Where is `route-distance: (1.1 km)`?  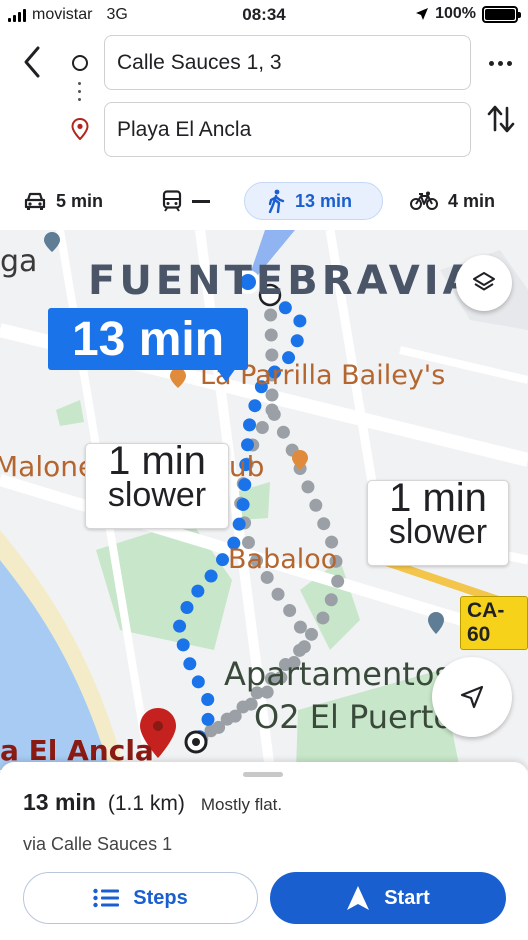 route-distance: (1.1 km) is located at coordinates (146, 803).